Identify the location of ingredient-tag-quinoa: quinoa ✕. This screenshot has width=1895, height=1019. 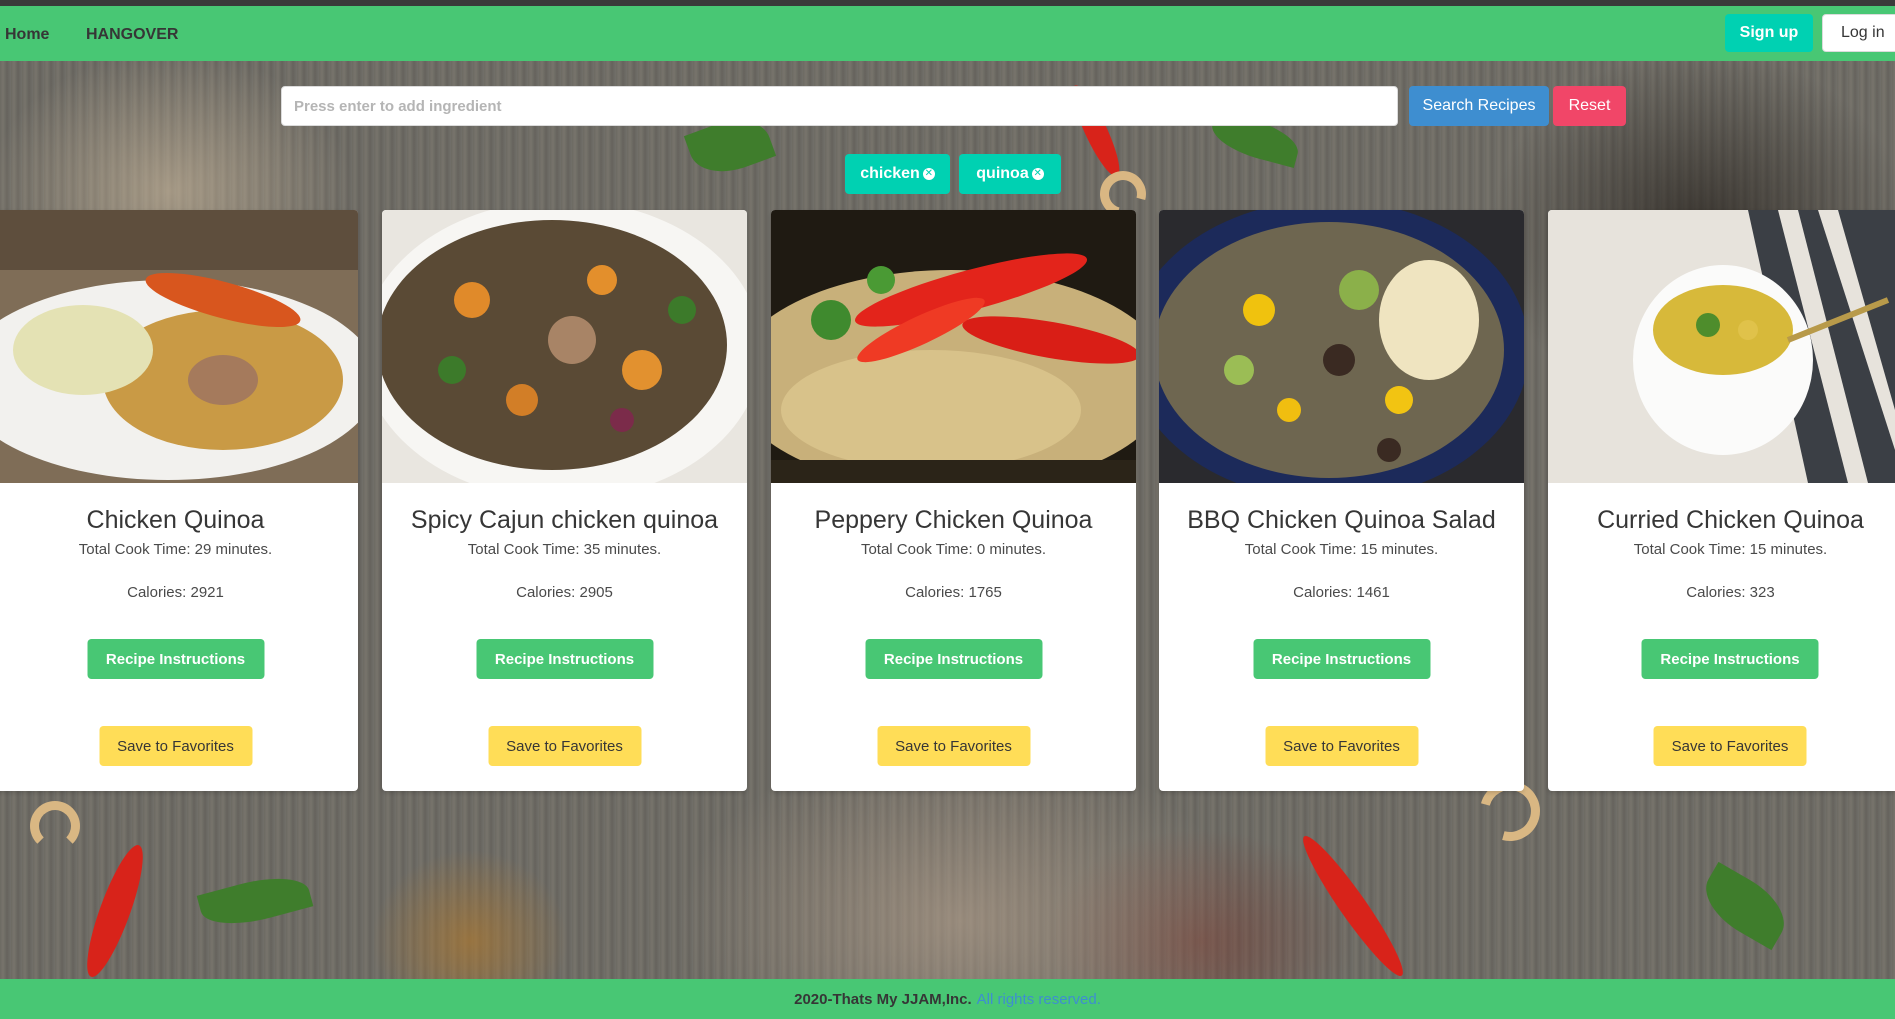
(1010, 174).